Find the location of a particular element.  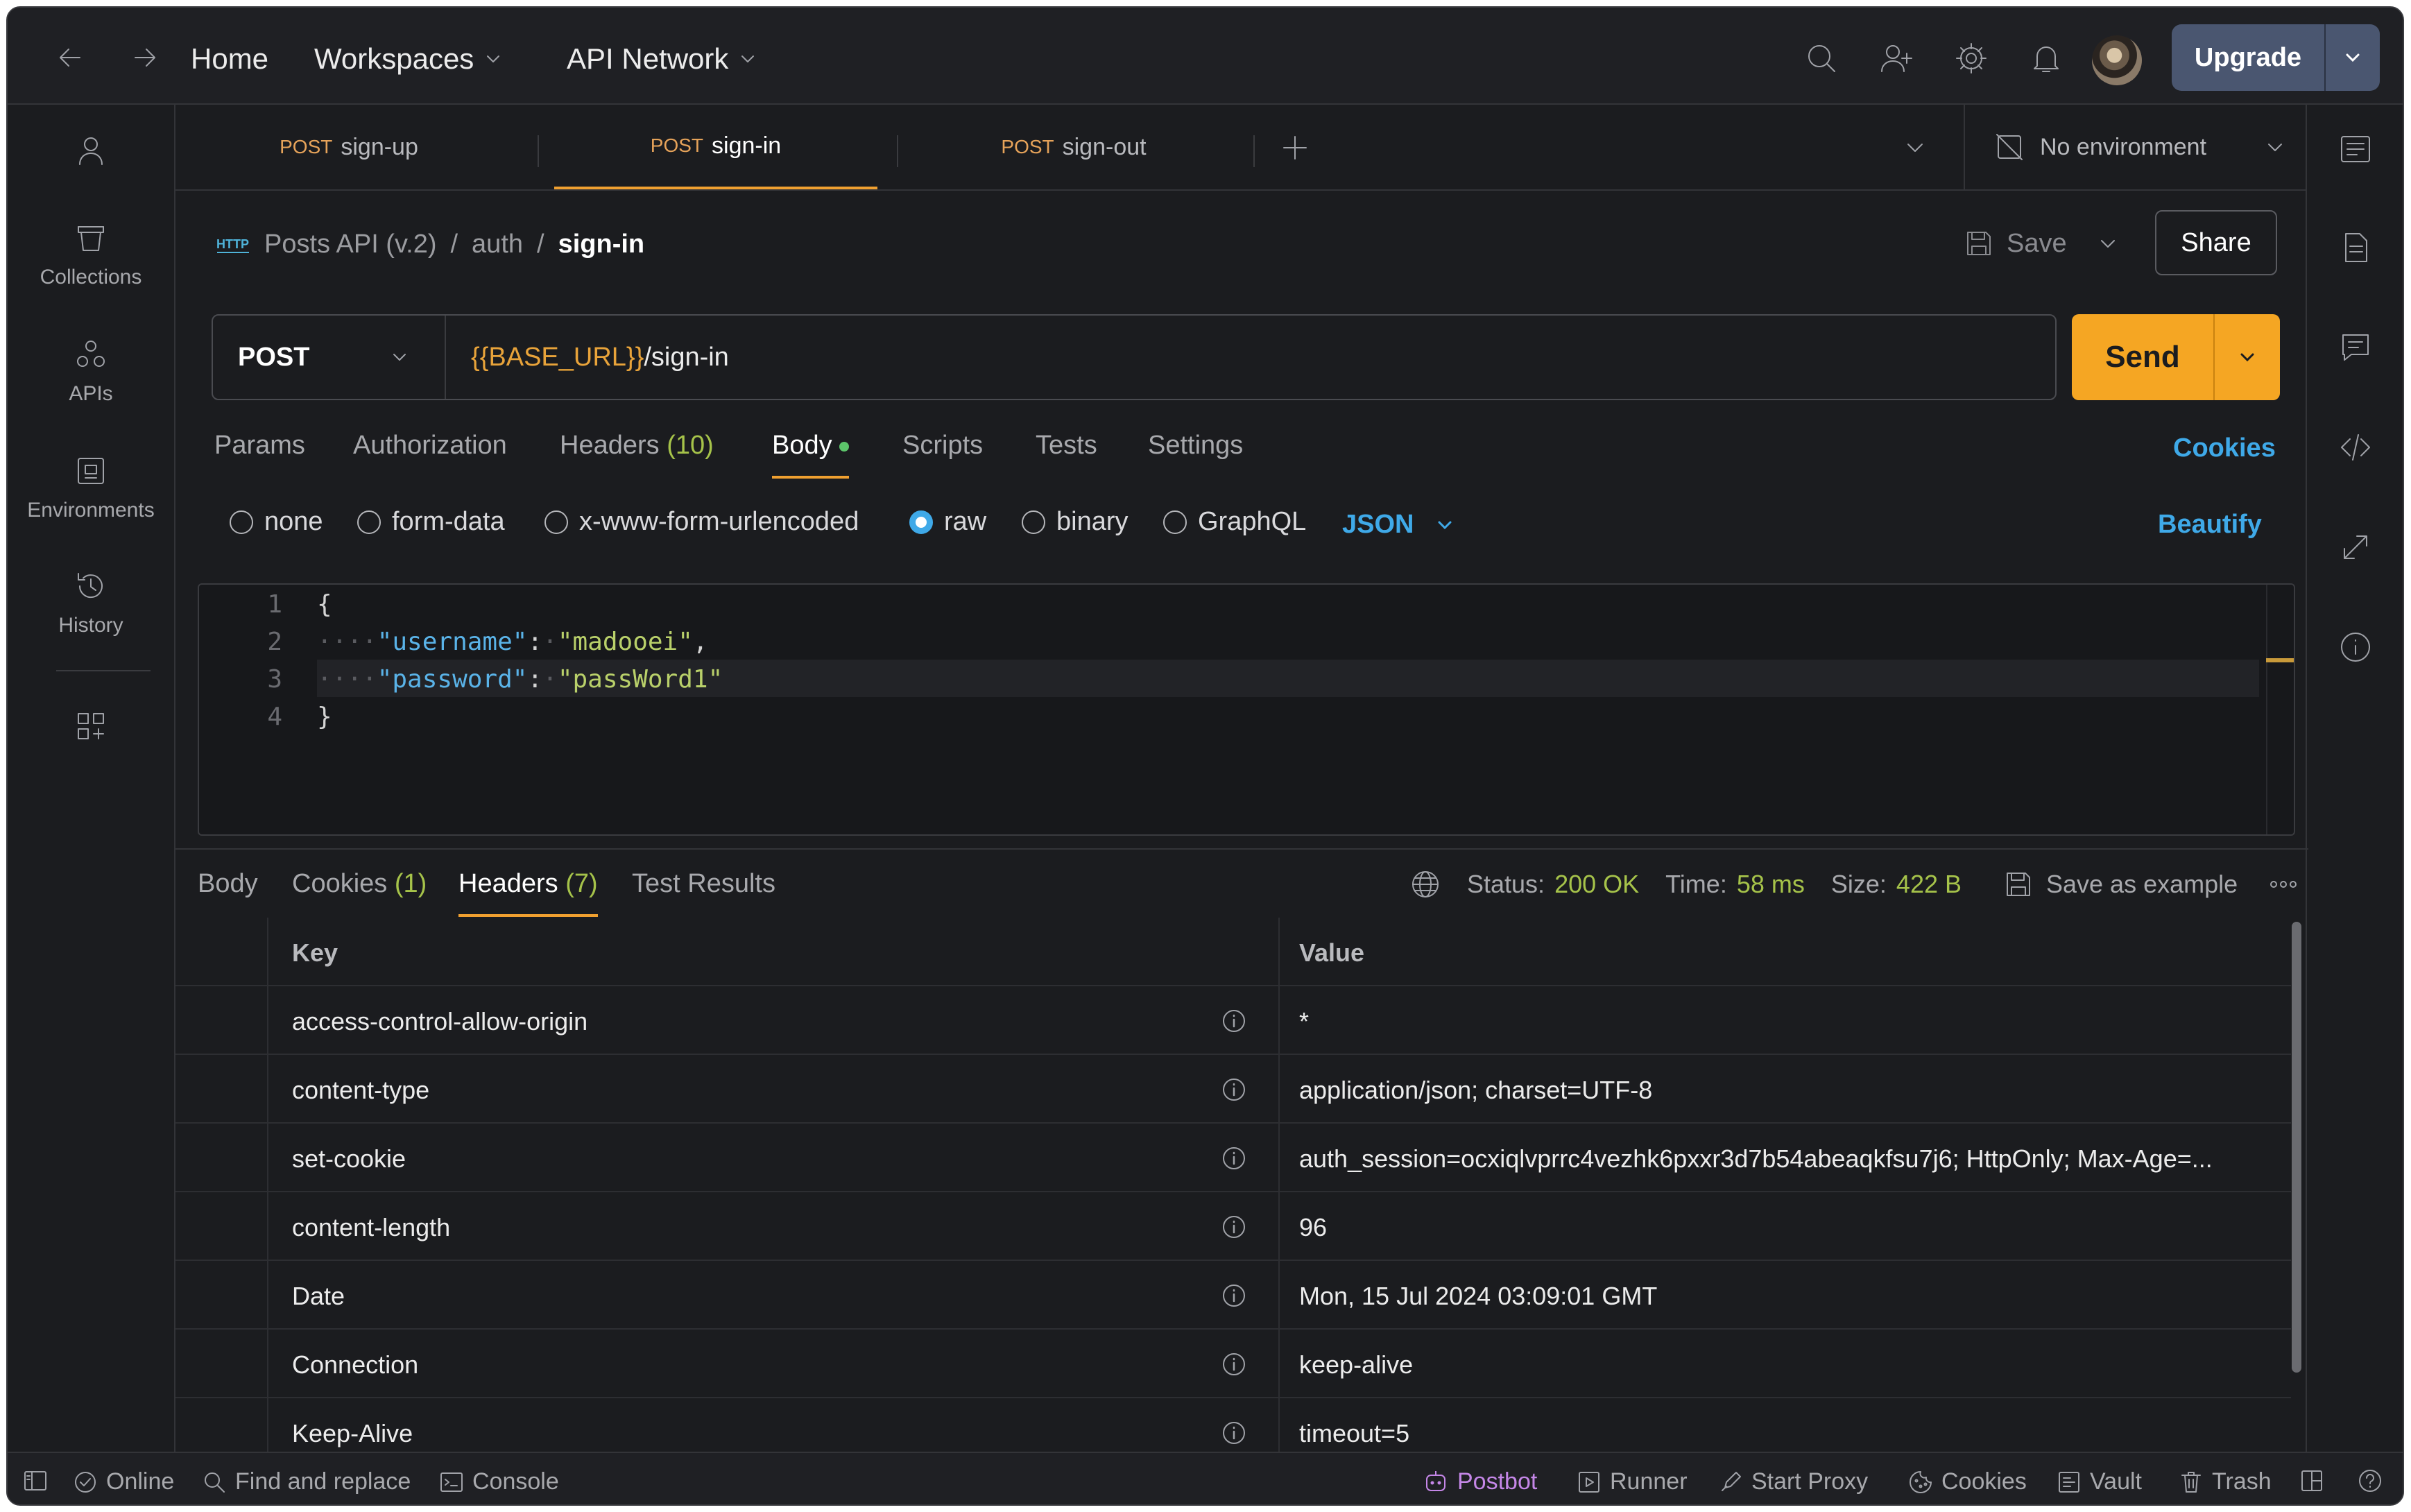

table-scrollbar is located at coordinates (2296, 1147).